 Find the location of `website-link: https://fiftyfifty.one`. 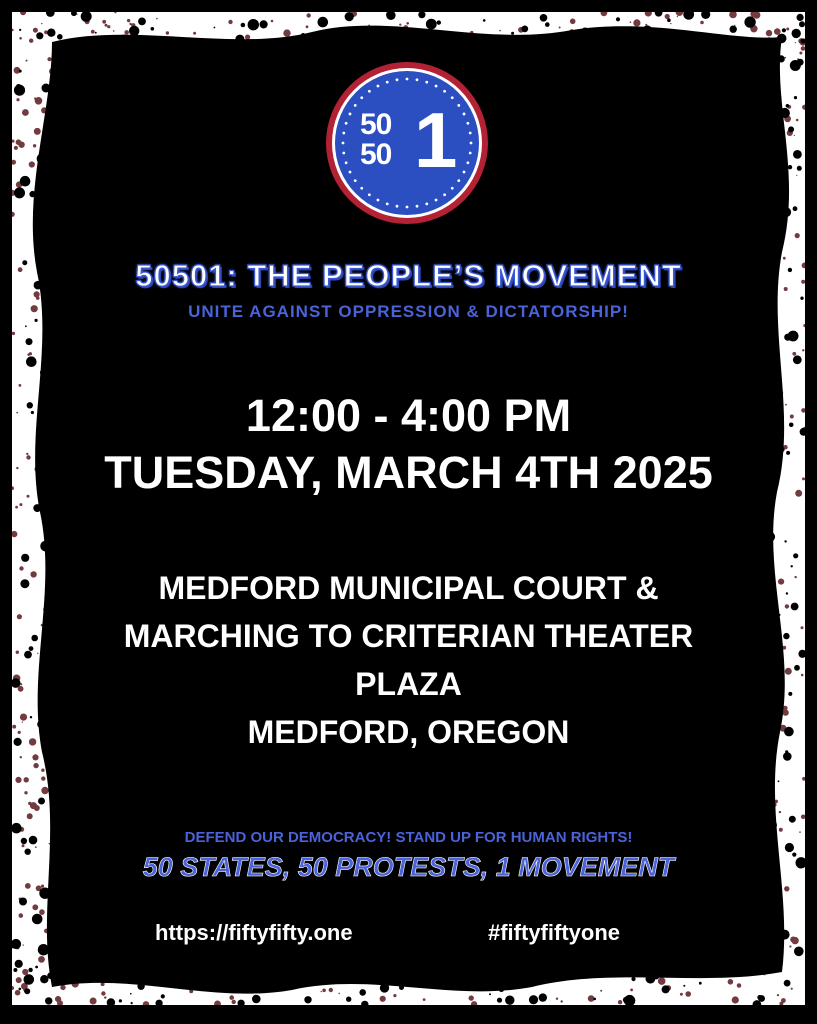

website-link: https://fiftyfifty.one is located at coordinates (254, 933).